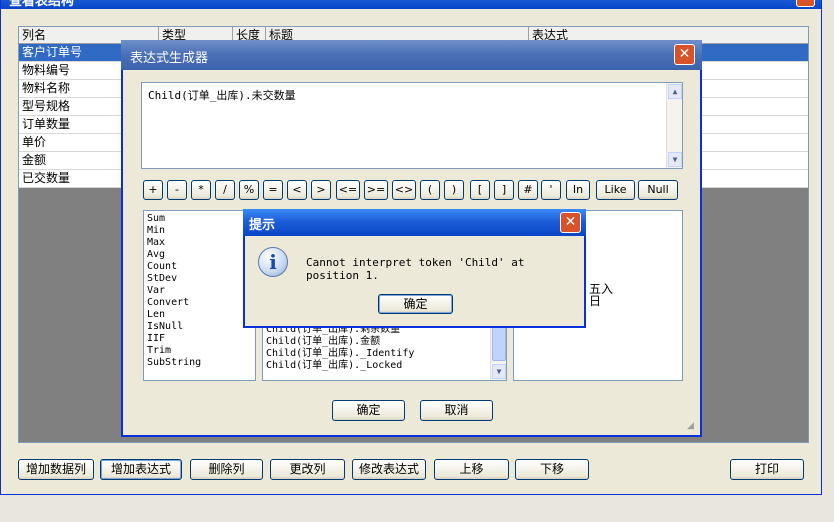  Describe the element at coordinates (249, 190) in the screenshot. I see `operator-button: %` at that location.